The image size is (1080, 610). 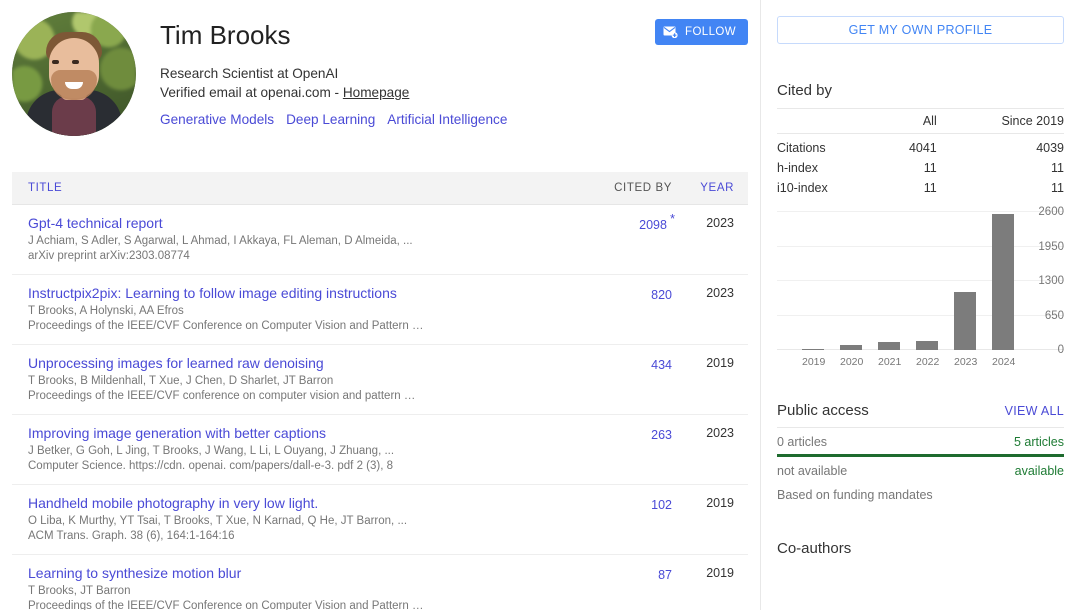 I want to click on mail-follow-icon, so click(x=670, y=32).